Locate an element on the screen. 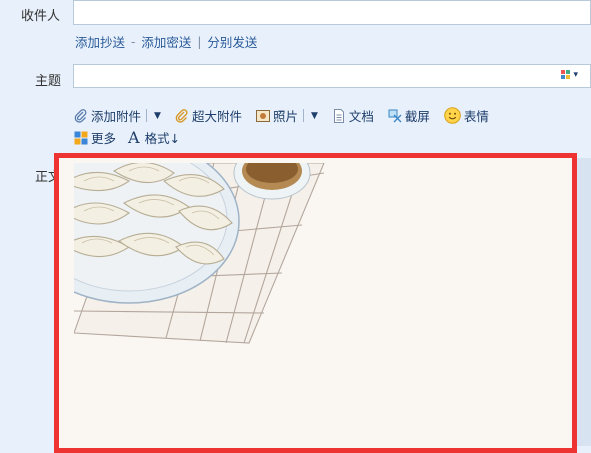 The width and height of the screenshot is (591, 453). recipient-input is located at coordinates (332, 12).